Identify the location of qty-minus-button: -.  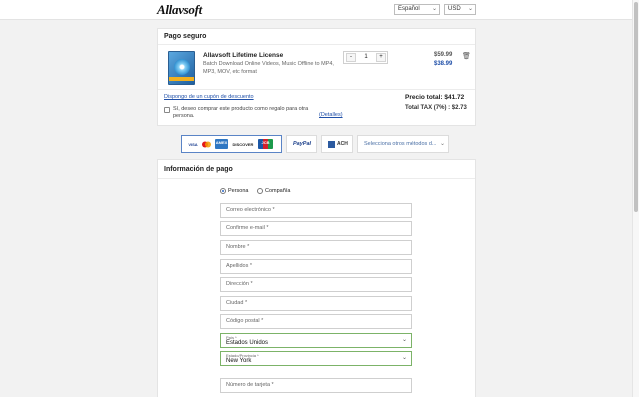
(351, 57).